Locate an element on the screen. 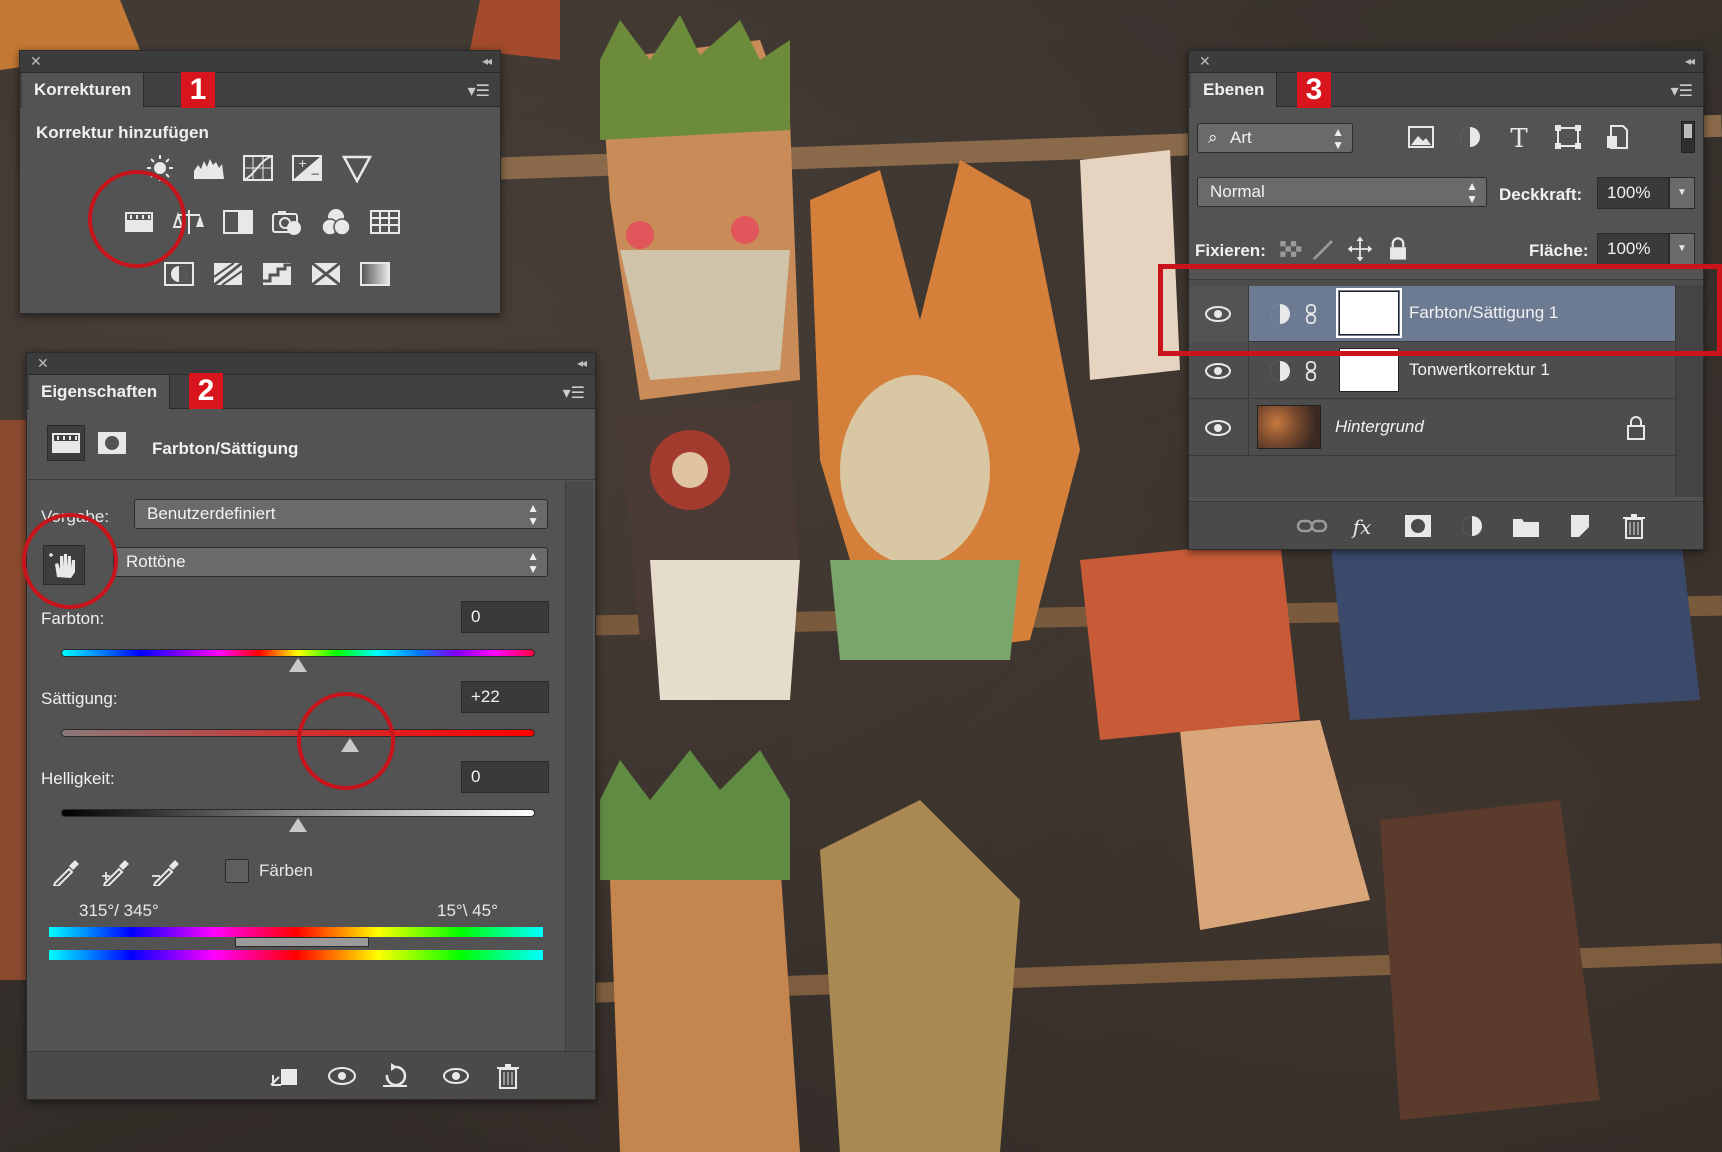  hue-label: Farbton: is located at coordinates (73, 618).